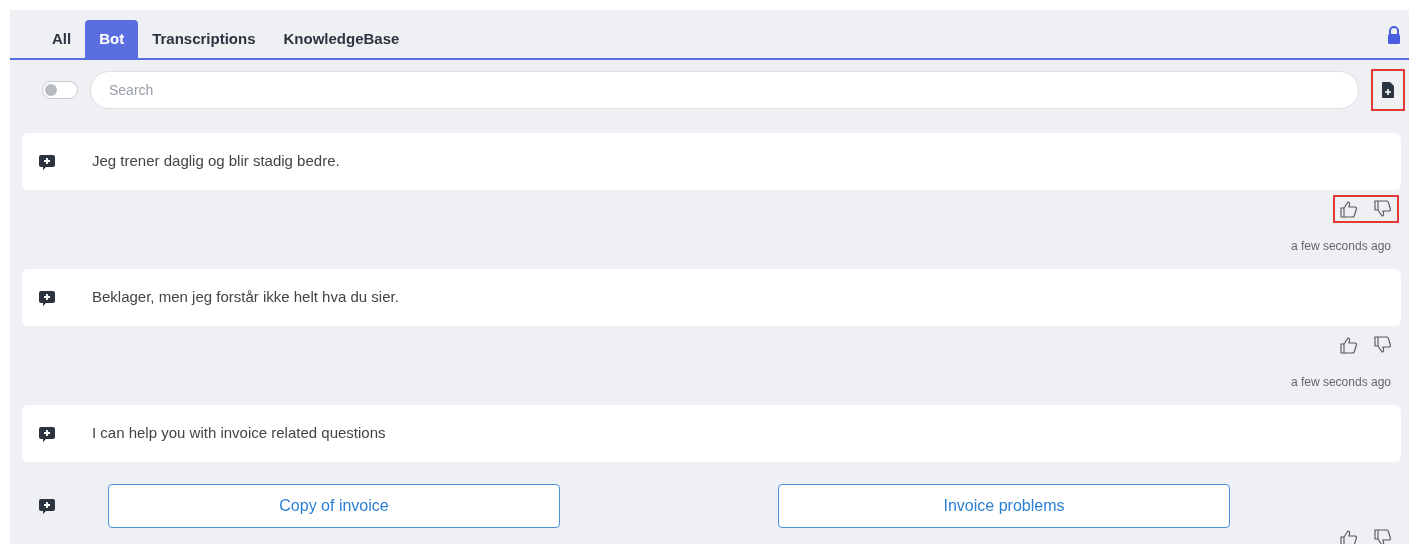 This screenshot has height=544, width=1409. Describe the element at coordinates (112, 39) in the screenshot. I see `tab: Bot` at that location.